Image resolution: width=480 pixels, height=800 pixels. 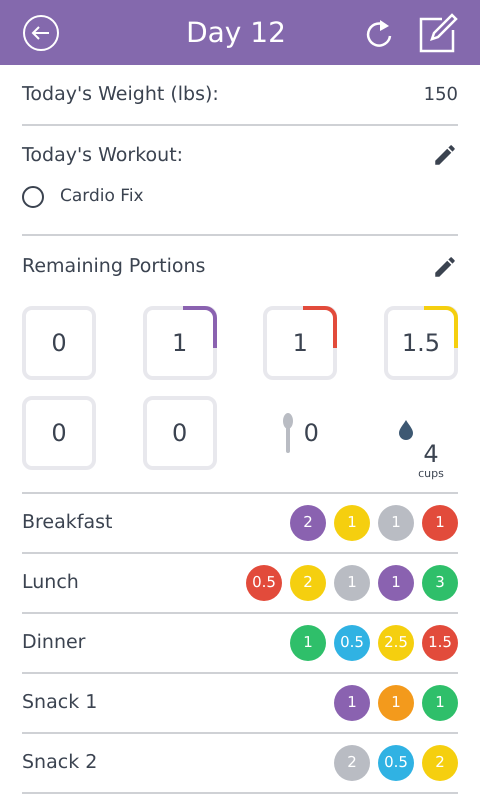 What do you see at coordinates (236, 32) in the screenshot?
I see `page-title: Day 12` at bounding box center [236, 32].